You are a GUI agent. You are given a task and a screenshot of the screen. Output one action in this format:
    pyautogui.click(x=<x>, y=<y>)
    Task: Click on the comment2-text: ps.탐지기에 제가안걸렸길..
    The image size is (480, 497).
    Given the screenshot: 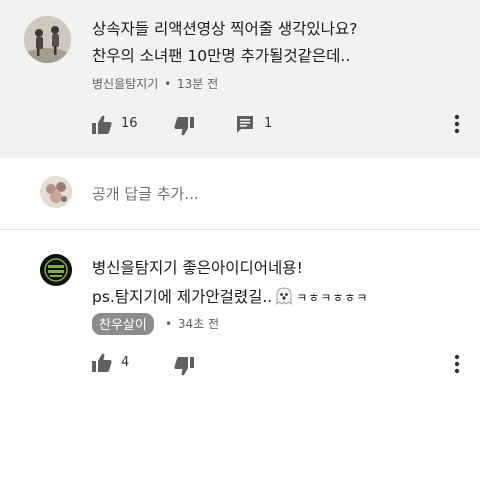 What is the action you would take?
    pyautogui.click(x=182, y=297)
    